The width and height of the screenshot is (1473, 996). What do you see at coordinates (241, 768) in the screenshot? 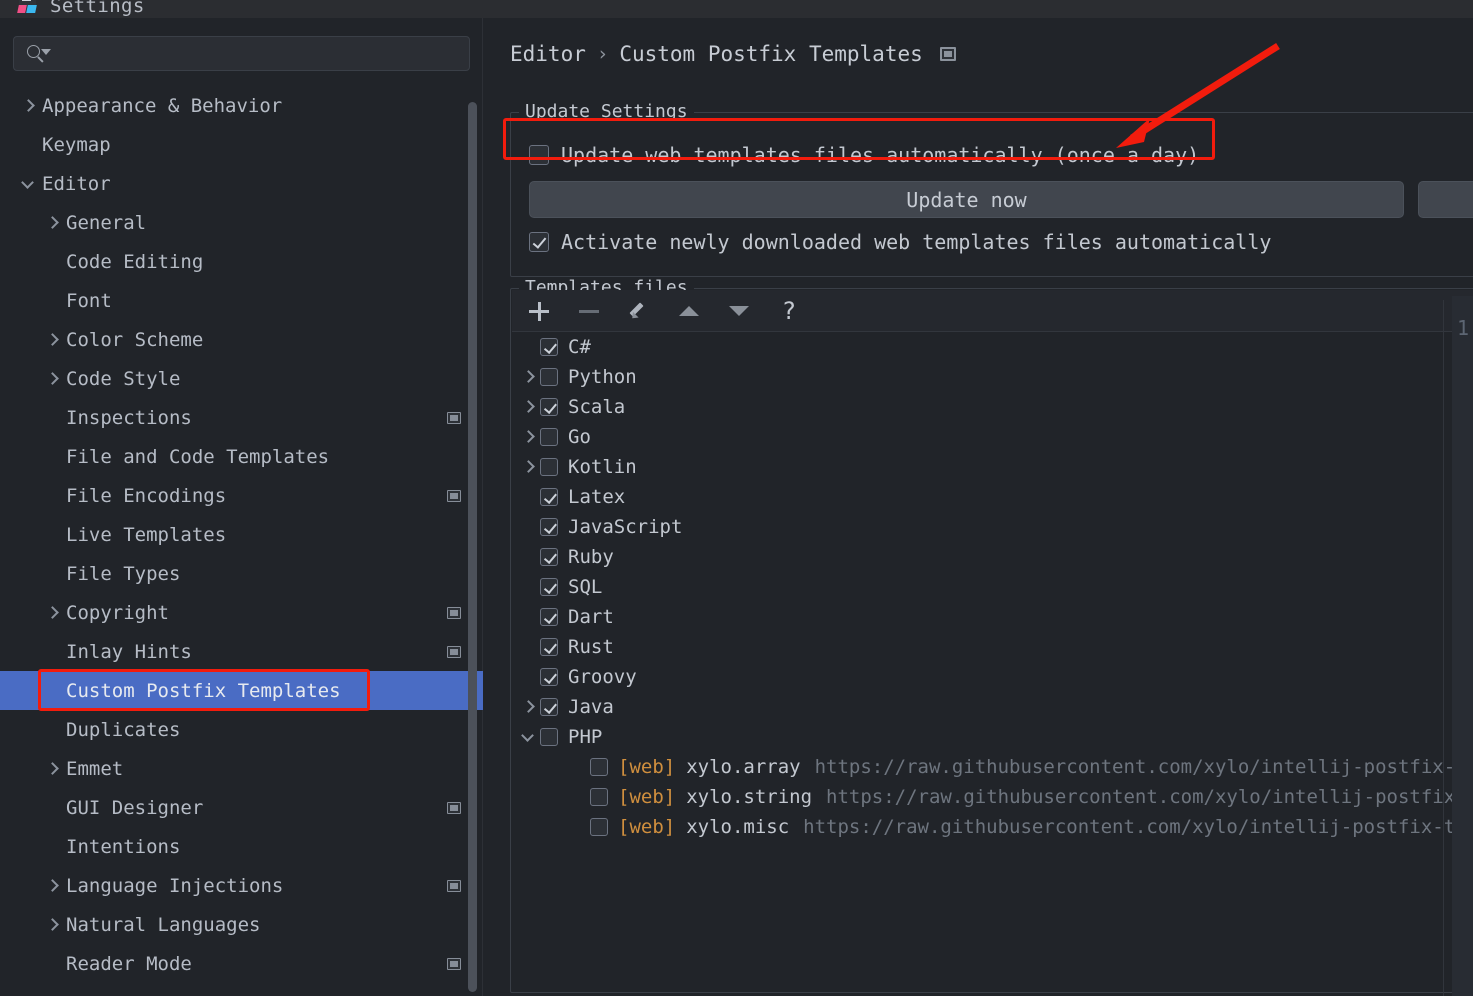
I see `sidebar-item-emmet: Emmet` at bounding box center [241, 768].